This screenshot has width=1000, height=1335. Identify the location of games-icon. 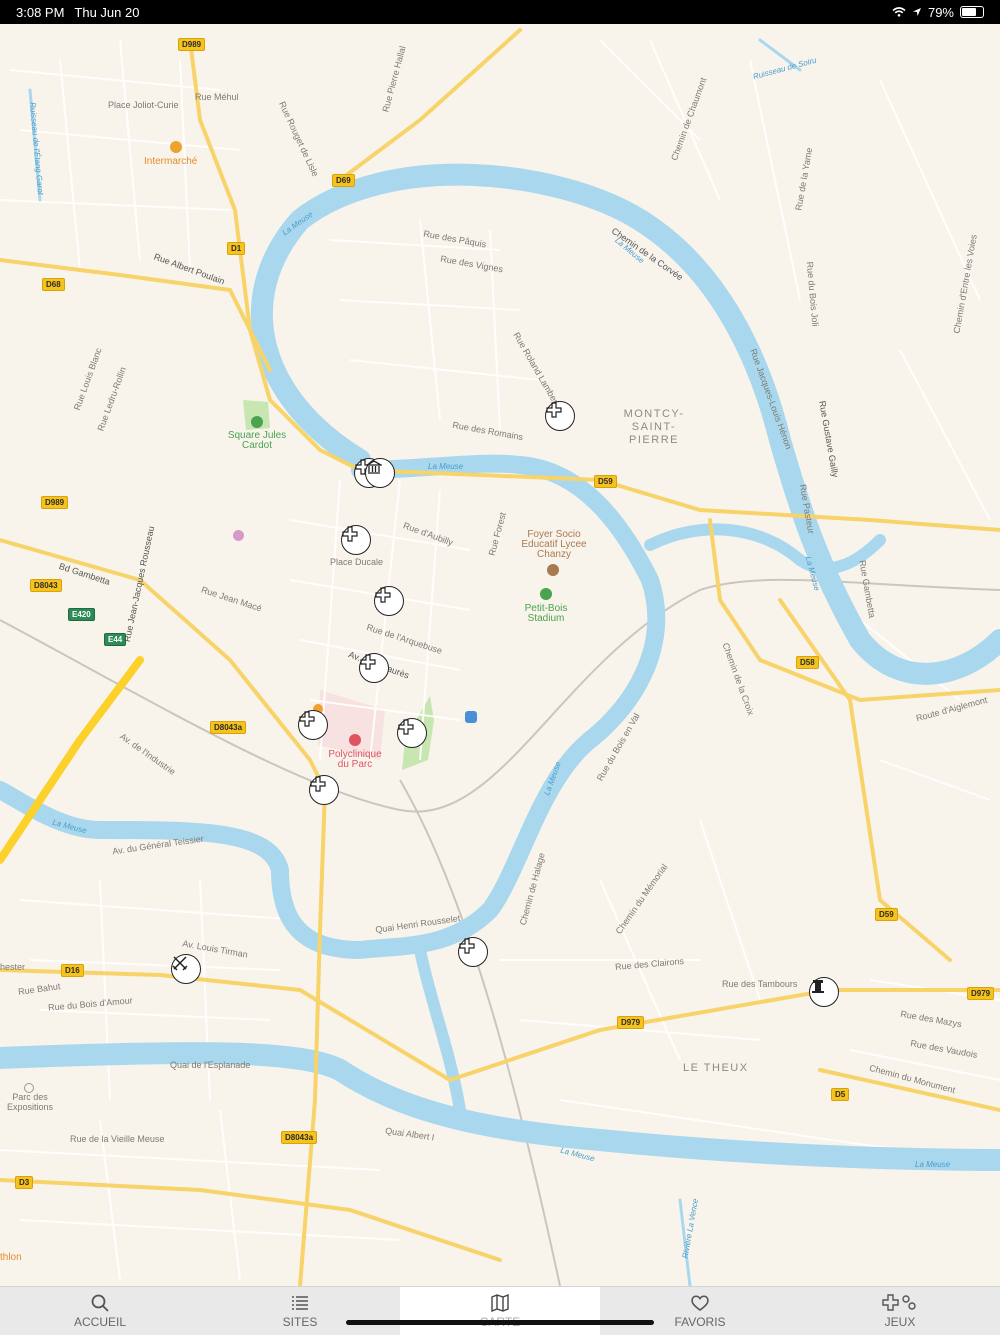
(899, 1302).